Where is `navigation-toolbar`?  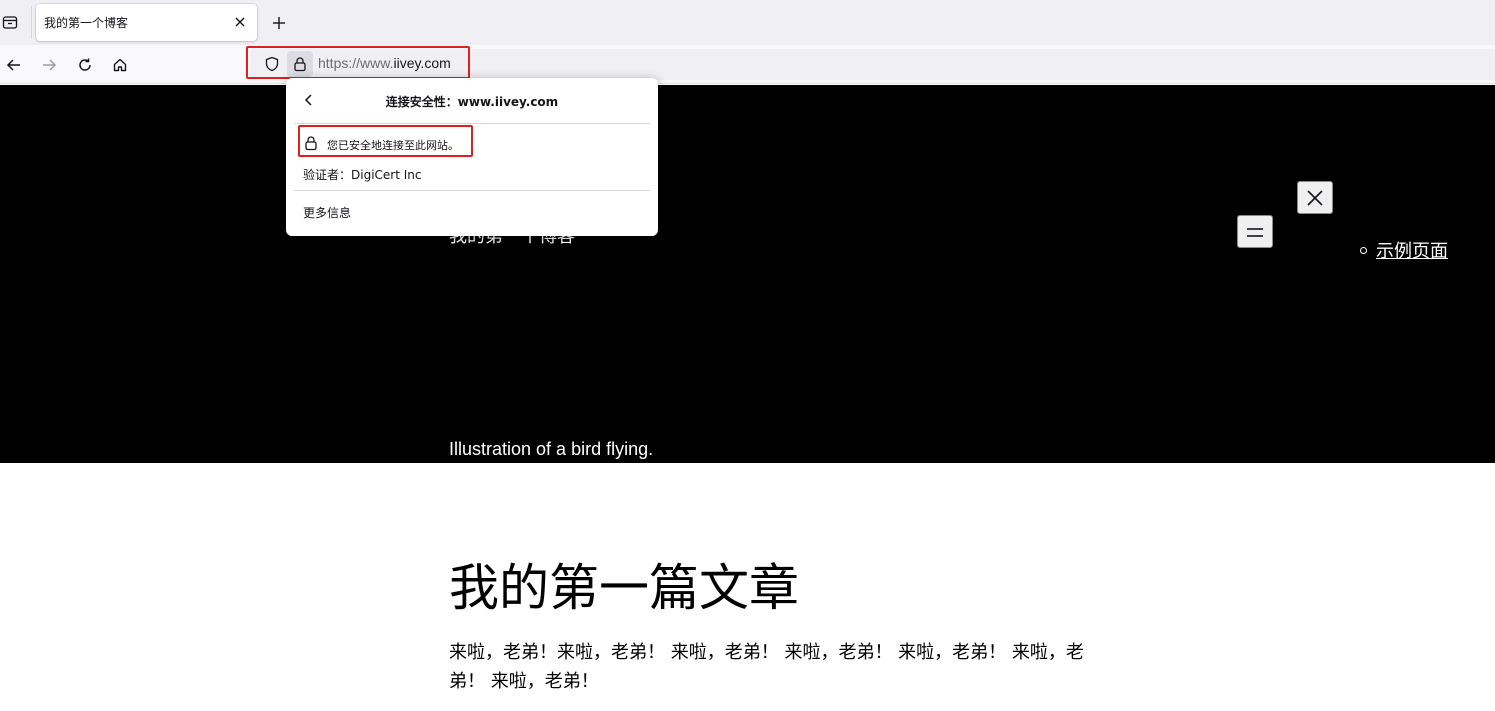
navigation-toolbar is located at coordinates (747, 64).